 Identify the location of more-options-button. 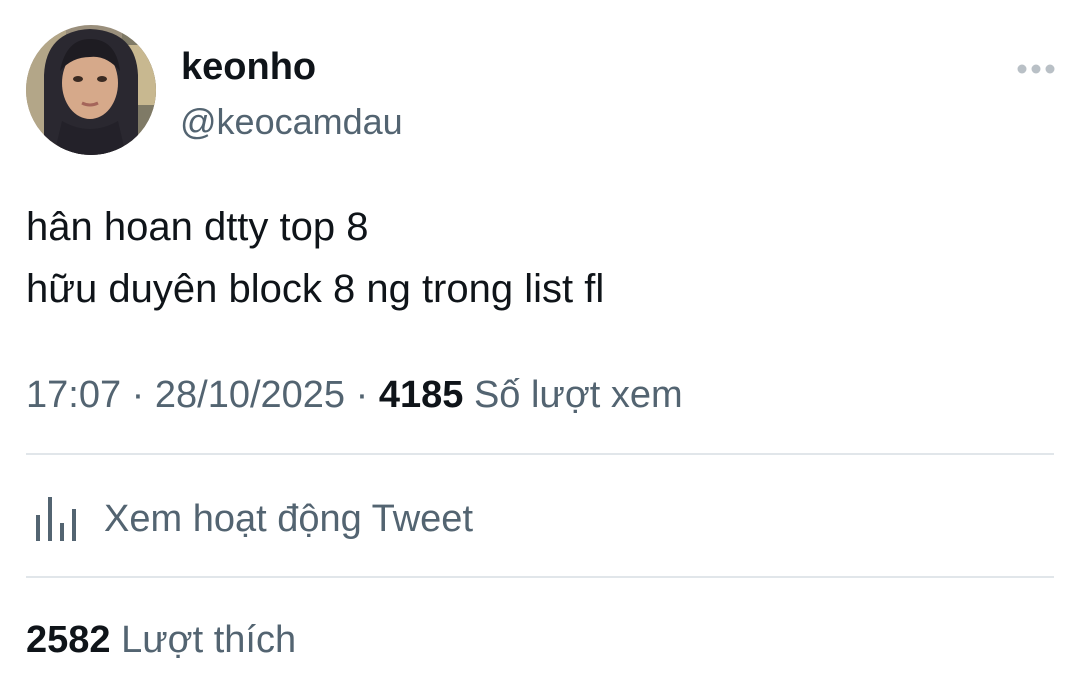
(1036, 69).